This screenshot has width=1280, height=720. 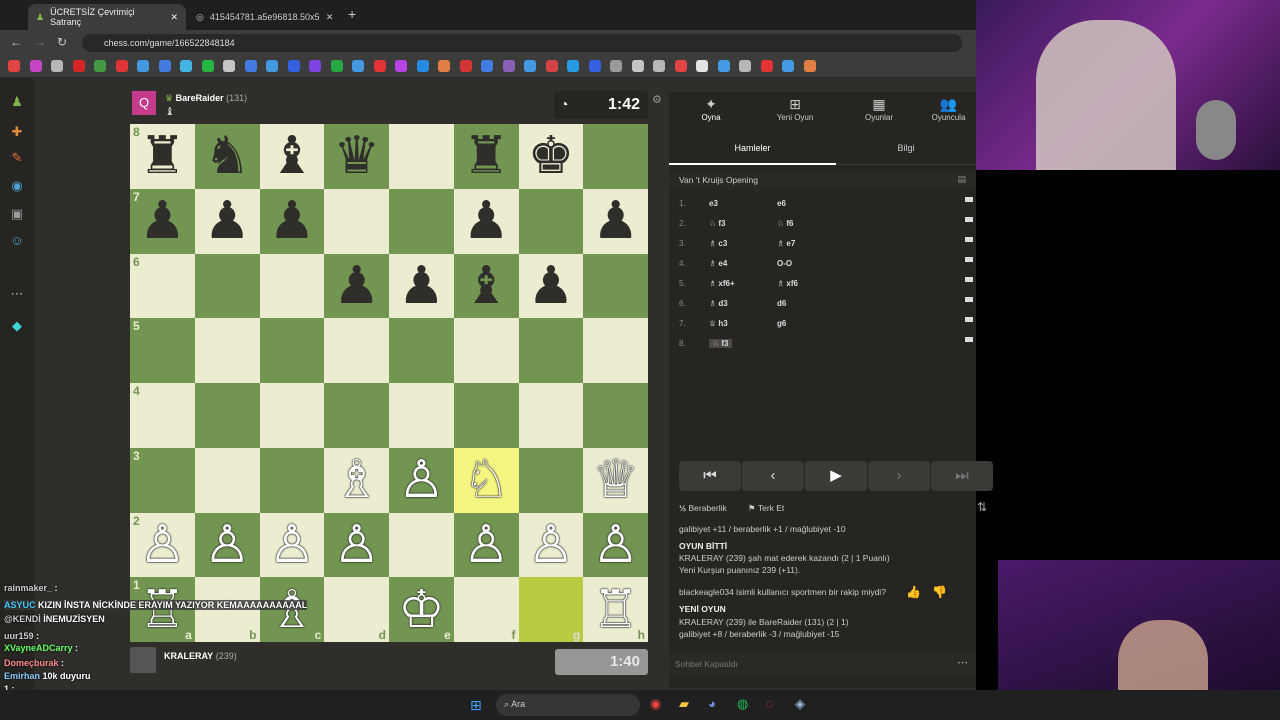 I want to click on player-name: KRALERAY, so click(x=188, y=656).